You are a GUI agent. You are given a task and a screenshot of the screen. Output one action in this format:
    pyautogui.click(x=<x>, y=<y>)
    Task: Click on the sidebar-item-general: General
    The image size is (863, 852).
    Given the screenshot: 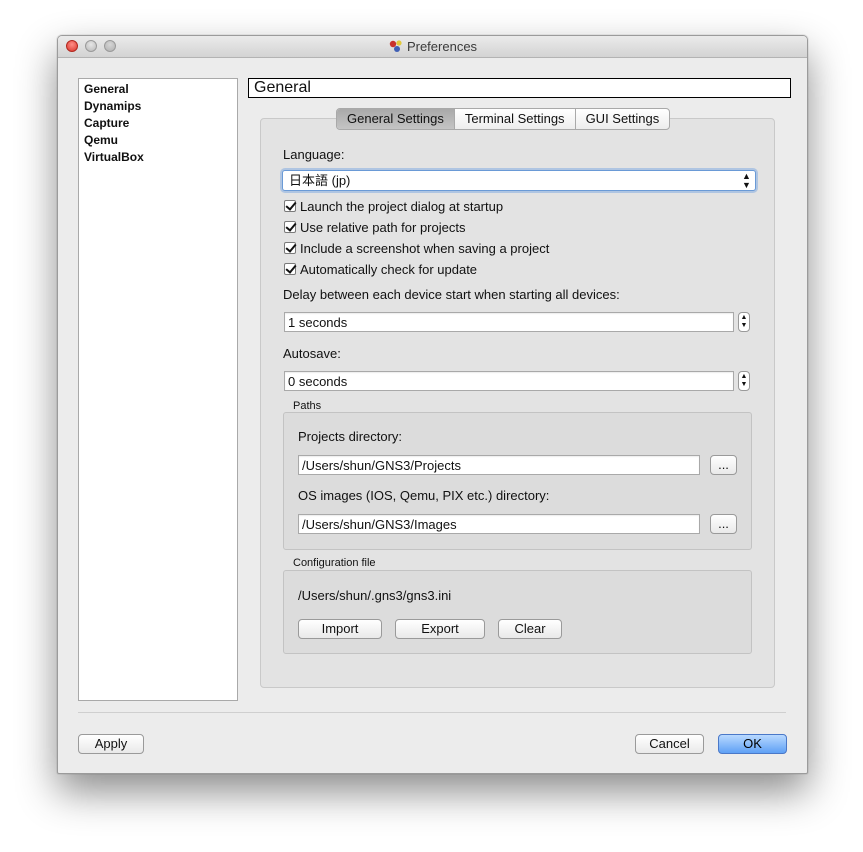 What is the action you would take?
    pyautogui.click(x=158, y=89)
    